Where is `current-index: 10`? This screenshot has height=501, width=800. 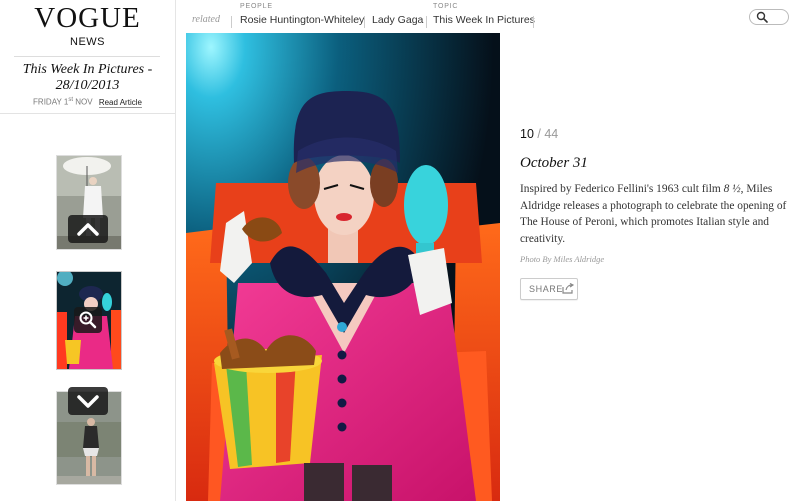
current-index: 10 is located at coordinates (527, 134).